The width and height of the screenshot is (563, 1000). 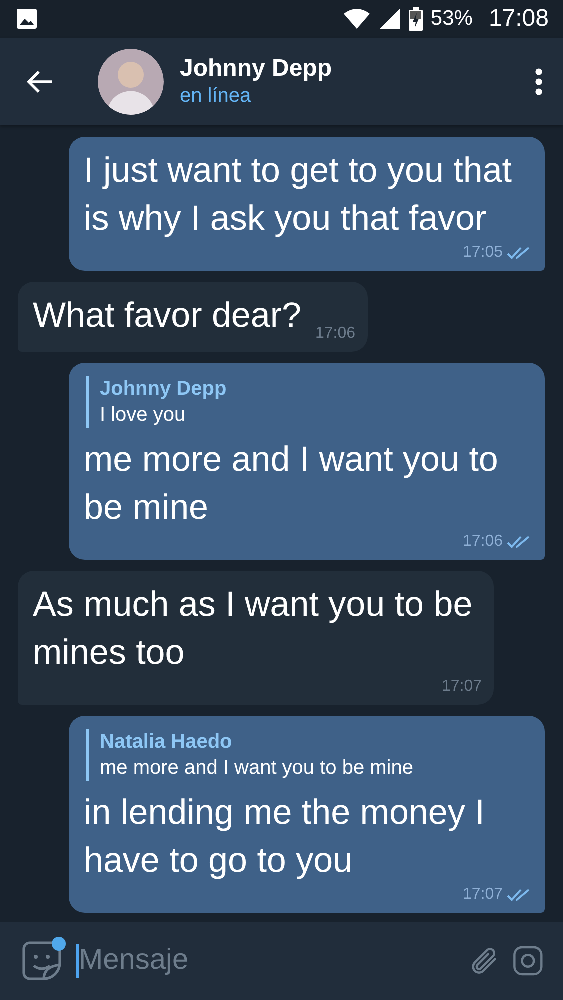 What do you see at coordinates (308, 755) in the screenshot?
I see `reply-quote: Natalia Haedo me more and I want you to be mine` at bounding box center [308, 755].